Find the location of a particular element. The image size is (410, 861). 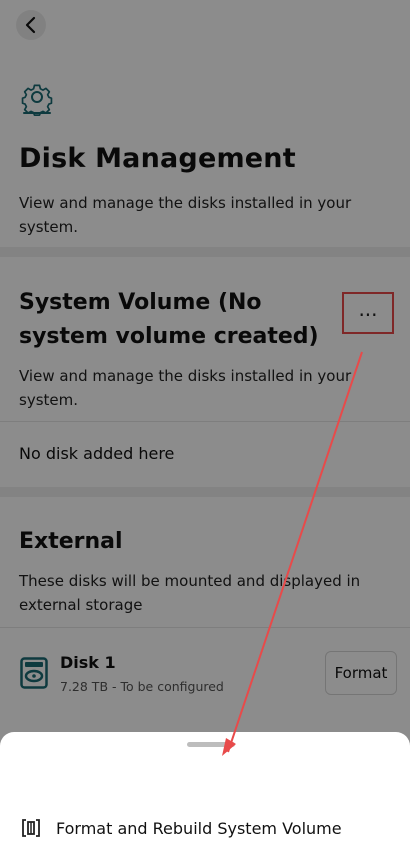

sheet-drag-handle is located at coordinates (211, 744).